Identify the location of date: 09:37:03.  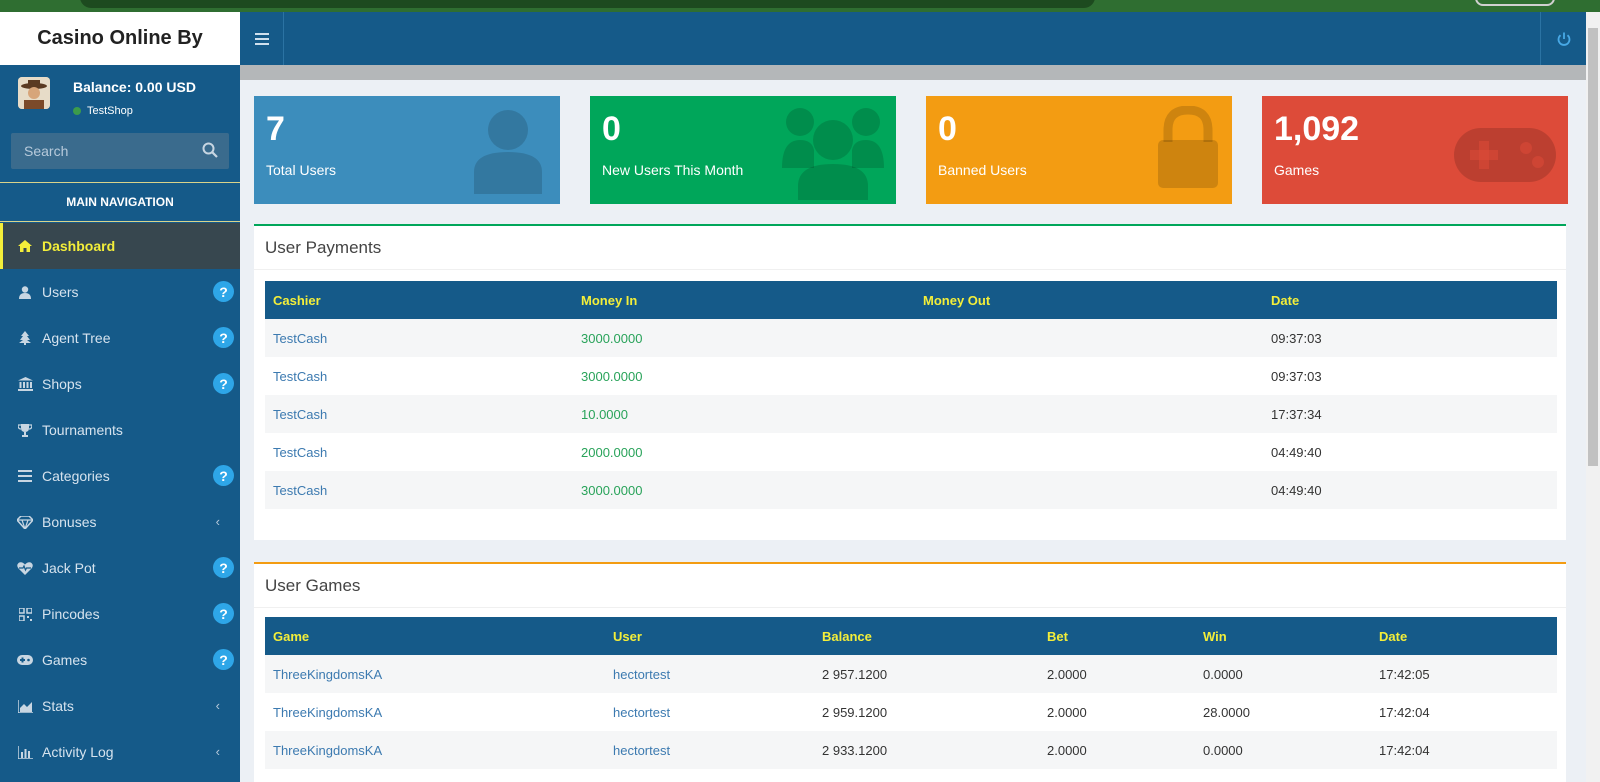
(1410, 338).